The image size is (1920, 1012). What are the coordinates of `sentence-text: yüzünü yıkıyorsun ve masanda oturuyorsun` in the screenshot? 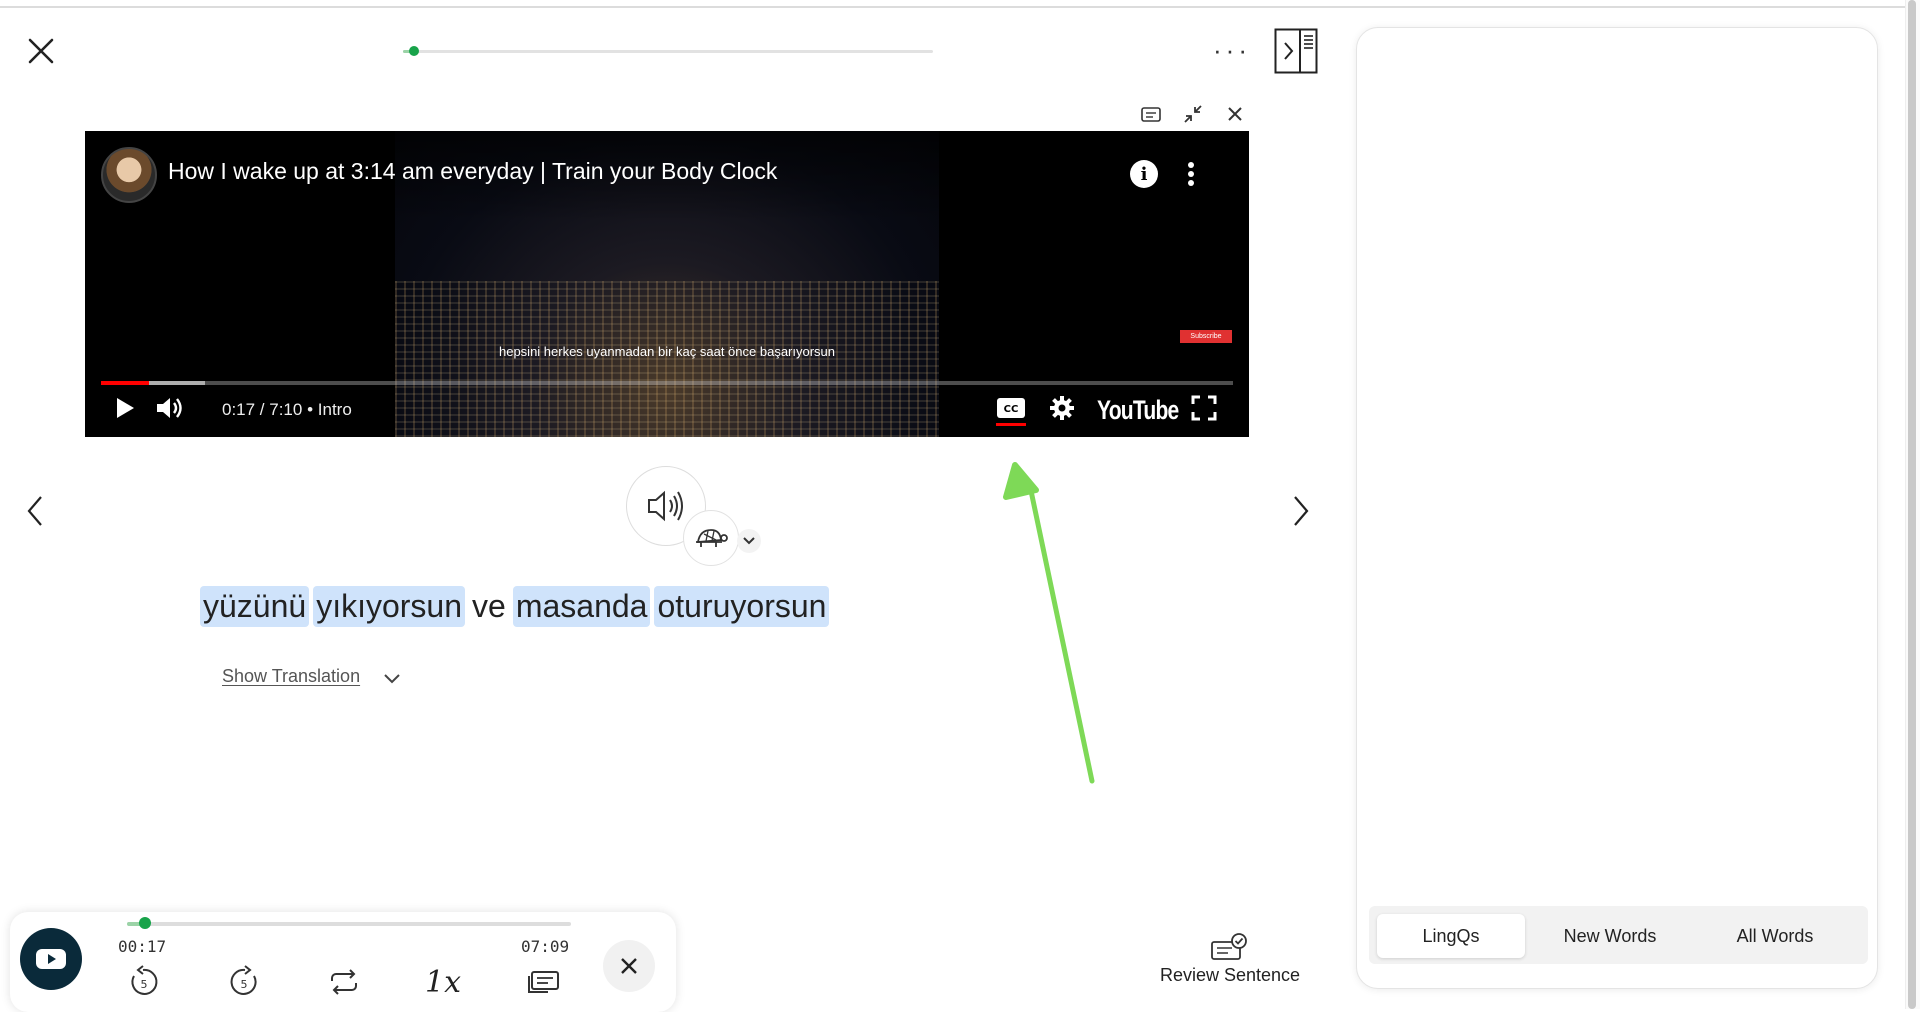 It's located at (516, 606).